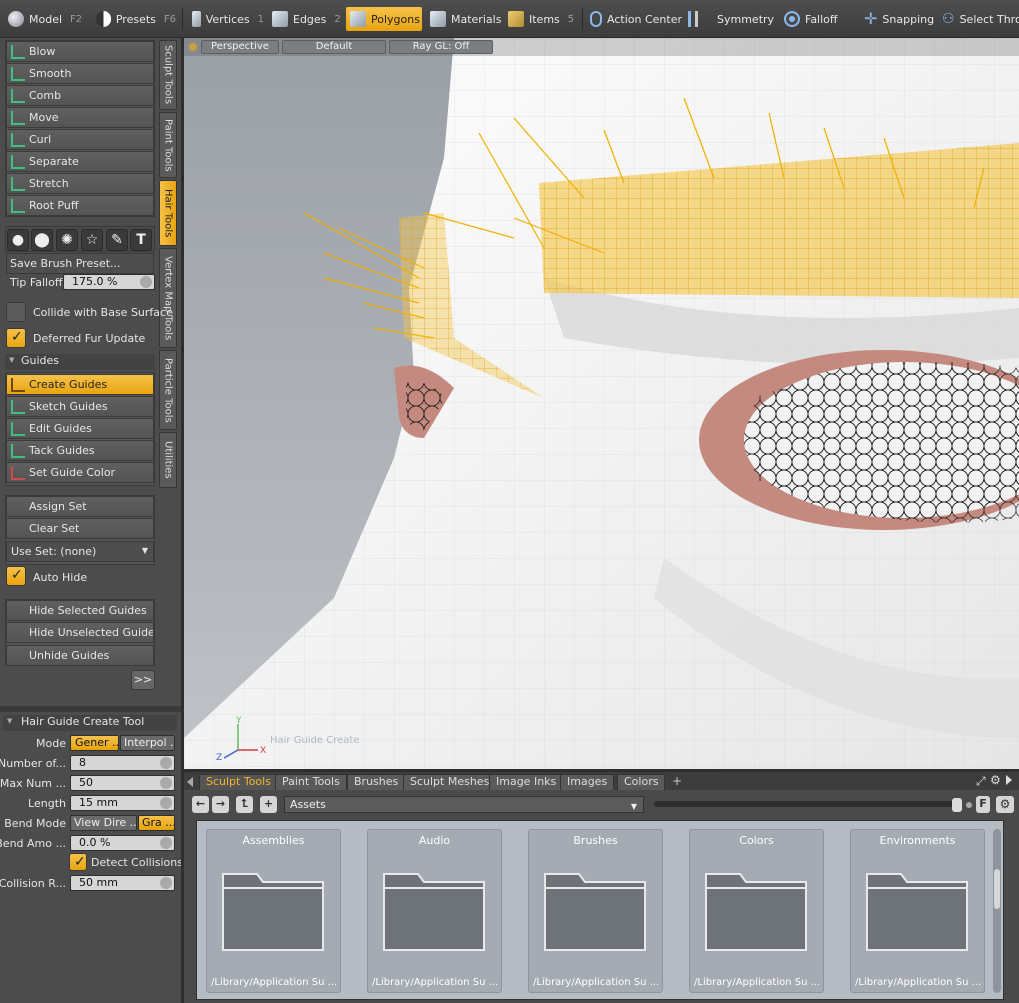  Describe the element at coordinates (80, 384) in the screenshot. I see `create-guides-button: Create Guides` at that location.